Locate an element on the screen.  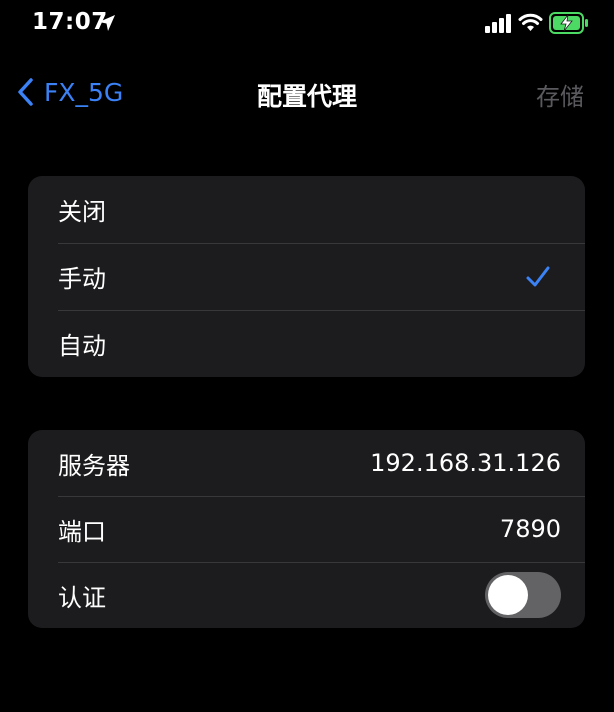
proxy-mode-auto: 自动 is located at coordinates (306, 343).